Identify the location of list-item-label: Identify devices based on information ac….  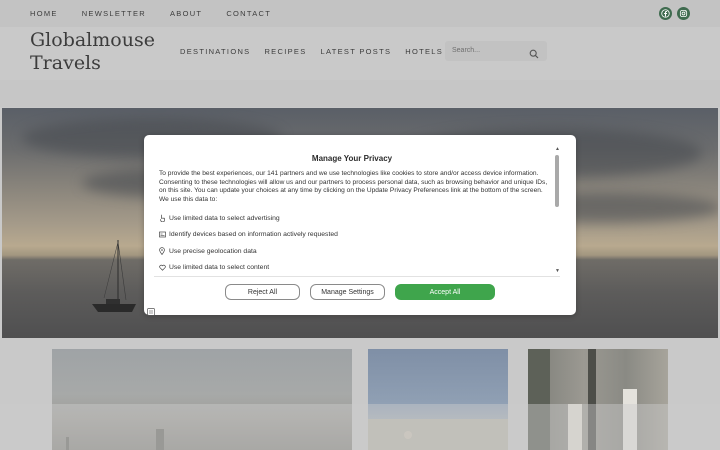
(253, 235).